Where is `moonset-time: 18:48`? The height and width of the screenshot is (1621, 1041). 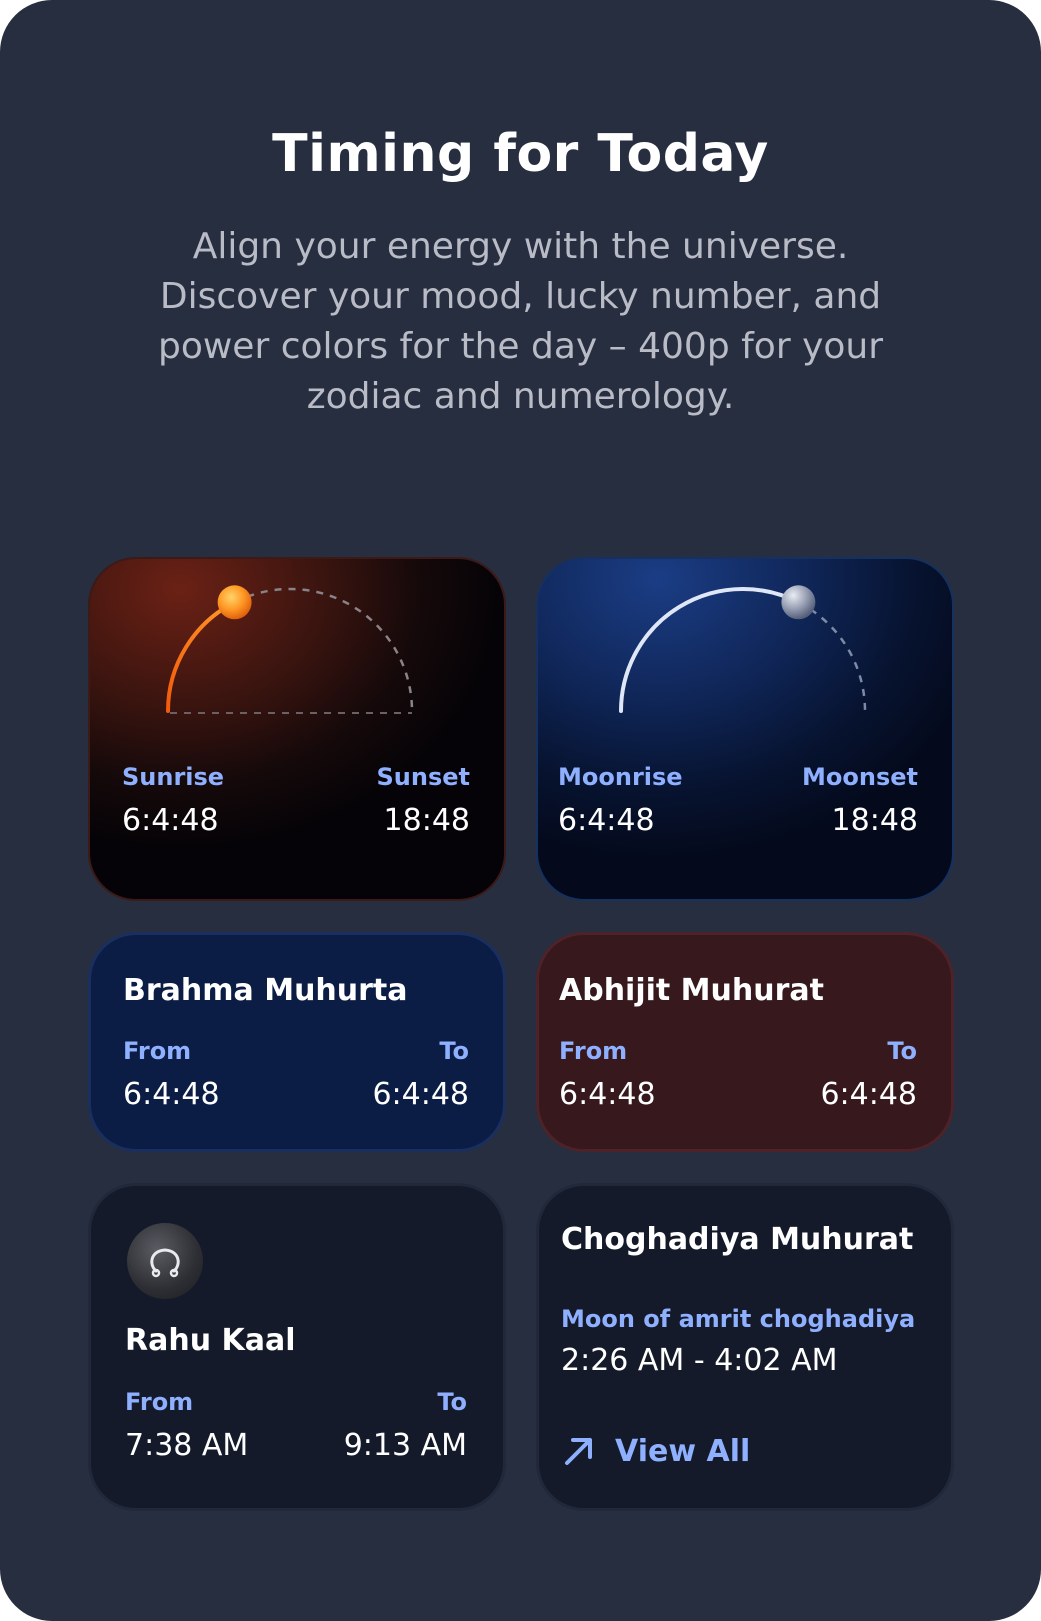 moonset-time: 18:48 is located at coordinates (874, 820).